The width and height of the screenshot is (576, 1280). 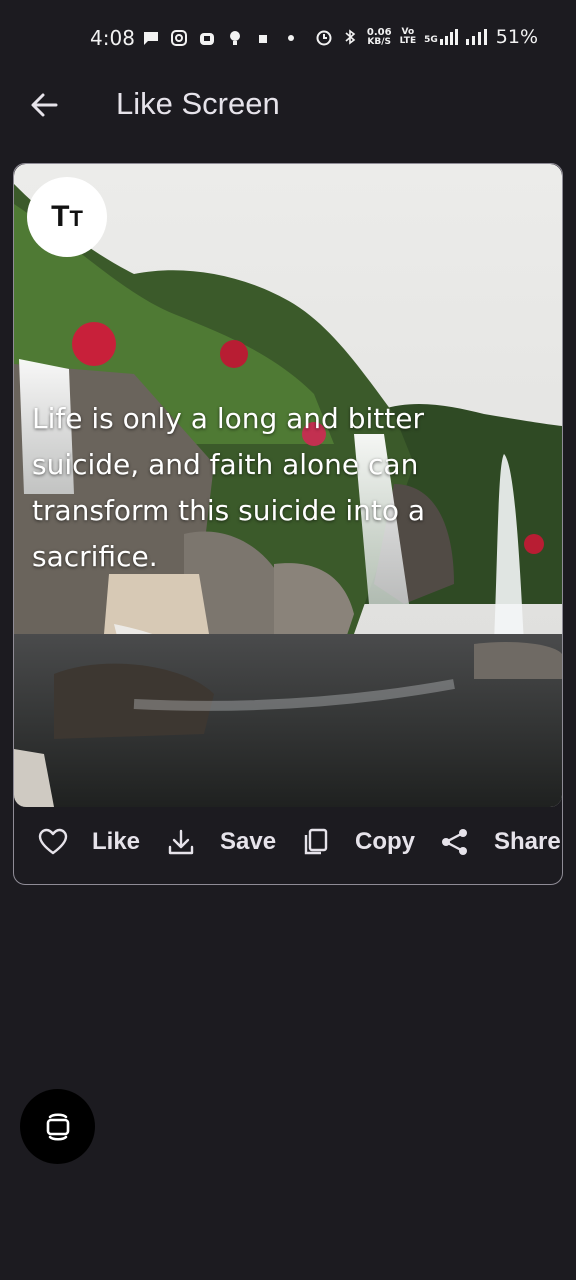 I want to click on instagram-icon, so click(x=179, y=38).